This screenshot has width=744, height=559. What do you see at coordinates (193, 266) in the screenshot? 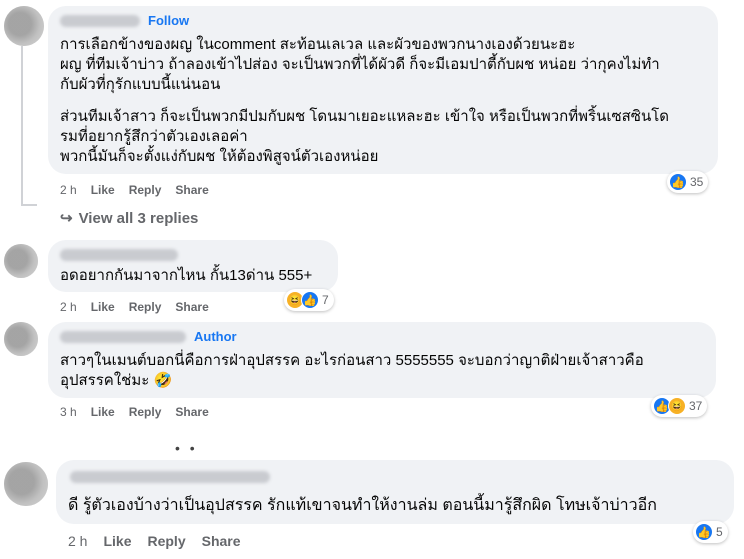
I see `comment-bubble: อดอยากกันมาจากไหน กั้น13ด่าน 555+` at bounding box center [193, 266].